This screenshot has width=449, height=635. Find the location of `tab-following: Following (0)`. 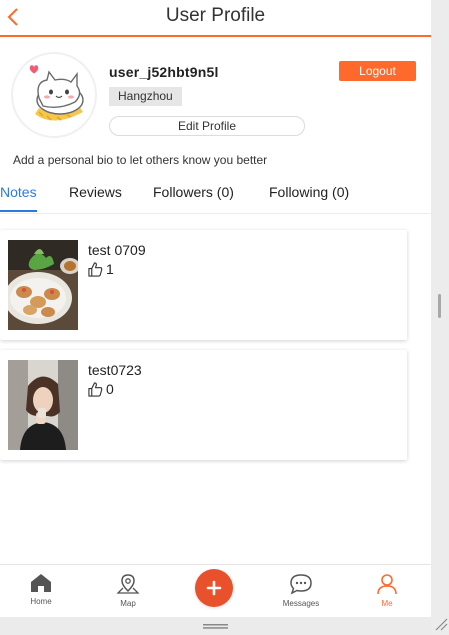

tab-following: Following (0) is located at coordinates (309, 192).